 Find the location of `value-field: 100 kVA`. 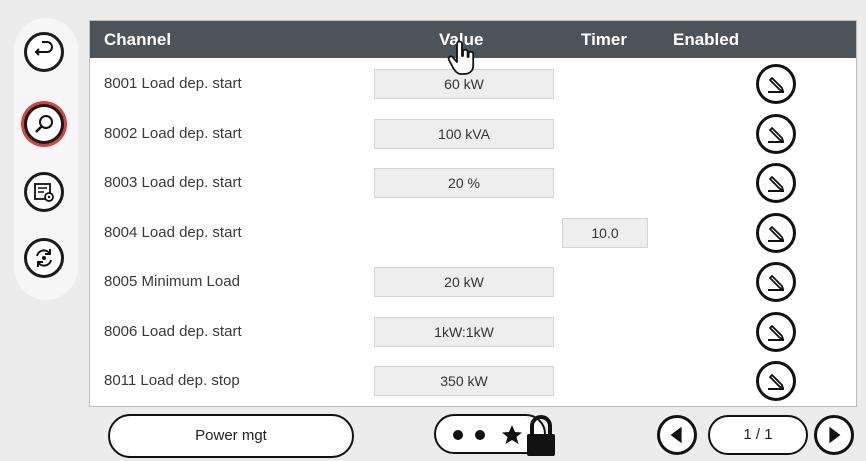

value-field: 100 kVA is located at coordinates (464, 133).